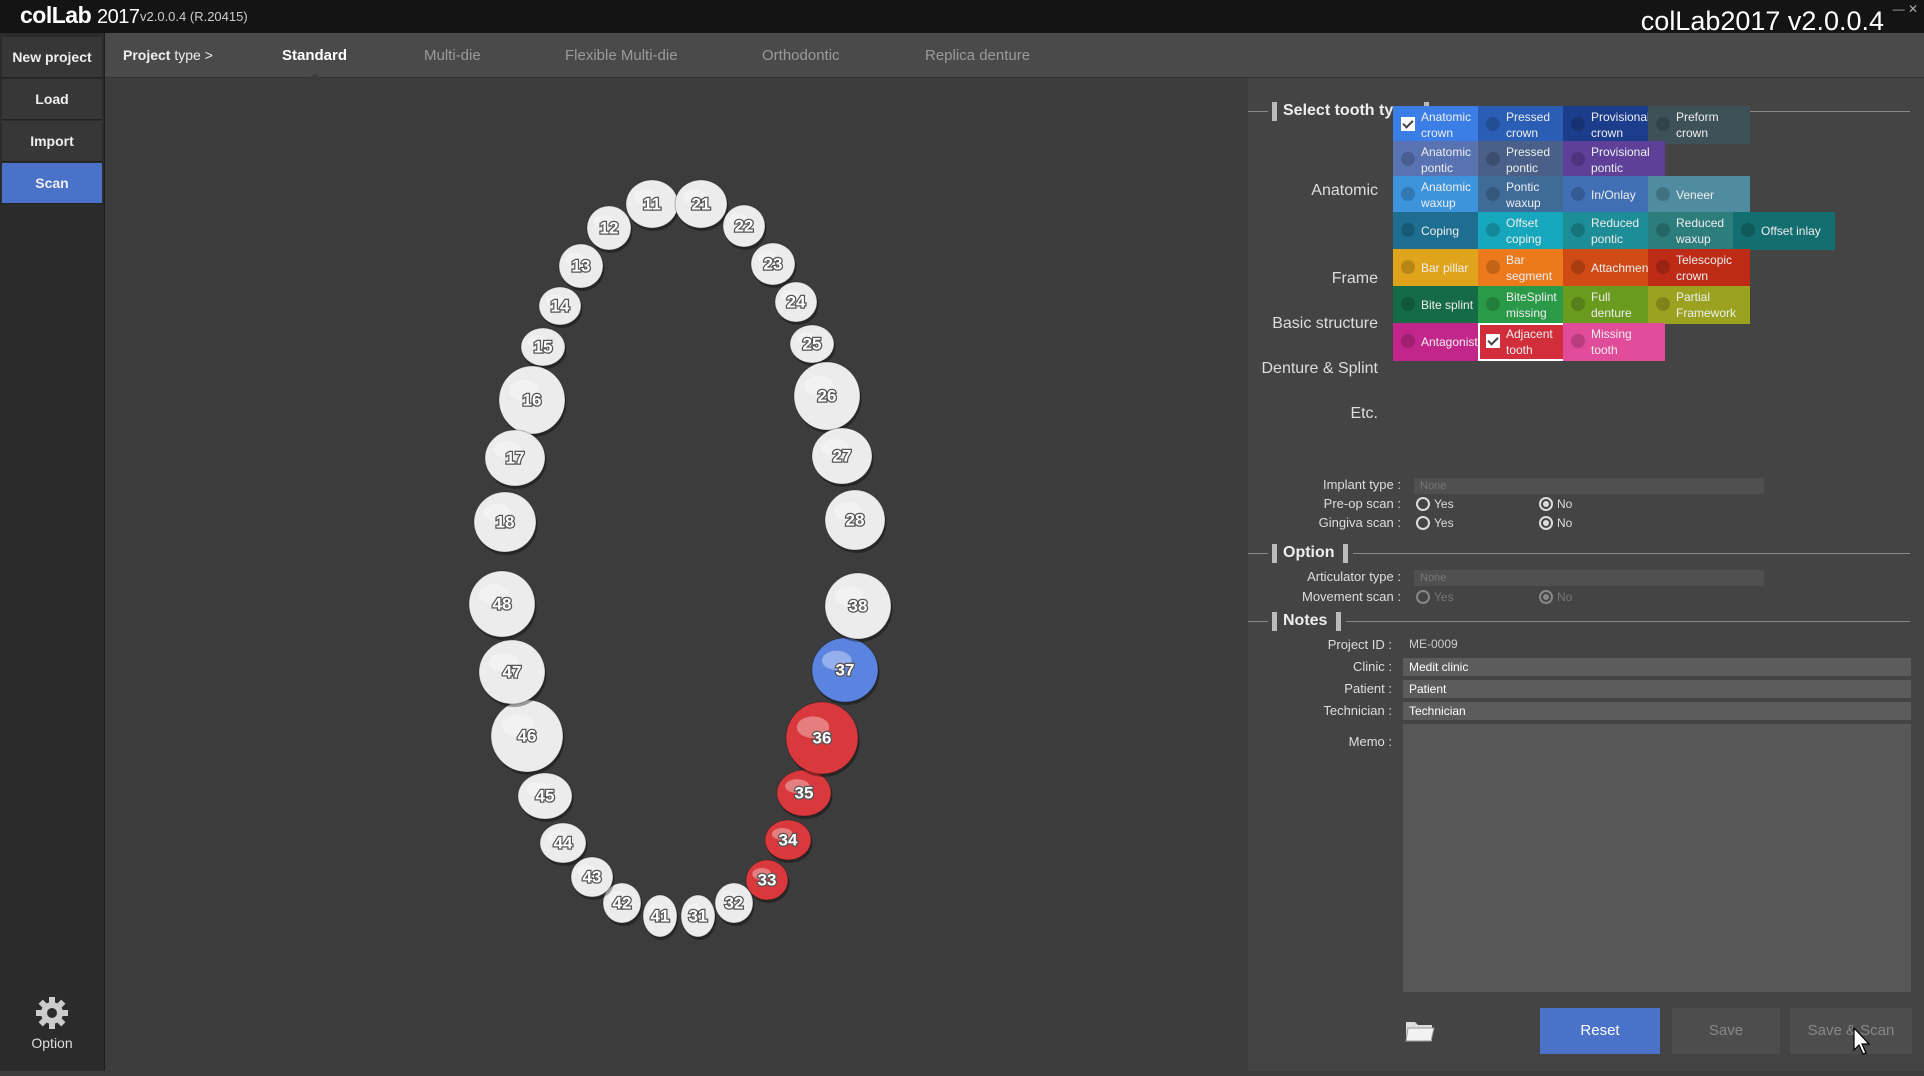 The height and width of the screenshot is (1076, 1924). I want to click on tooth-22: 22, so click(744, 227).